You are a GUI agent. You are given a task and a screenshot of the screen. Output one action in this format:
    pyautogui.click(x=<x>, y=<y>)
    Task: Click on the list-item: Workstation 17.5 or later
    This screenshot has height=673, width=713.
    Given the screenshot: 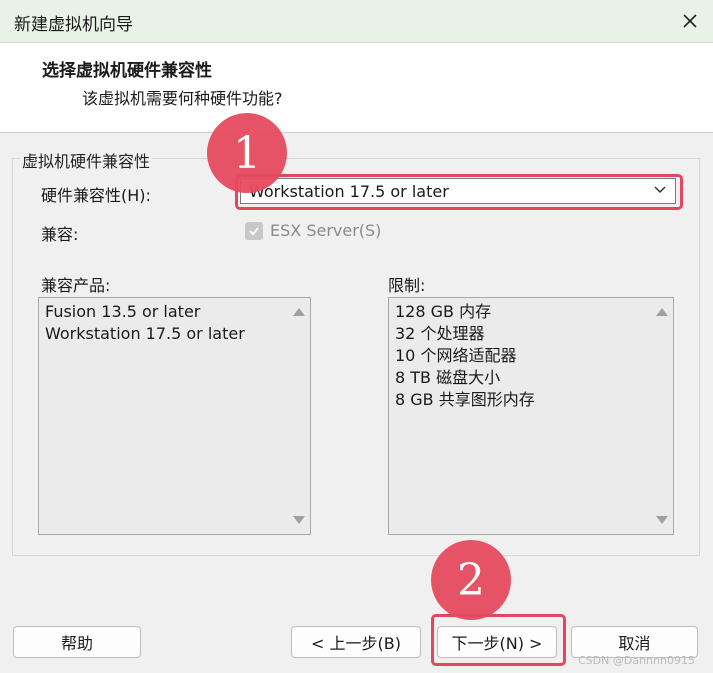 What is the action you would take?
    pyautogui.click(x=145, y=333)
    